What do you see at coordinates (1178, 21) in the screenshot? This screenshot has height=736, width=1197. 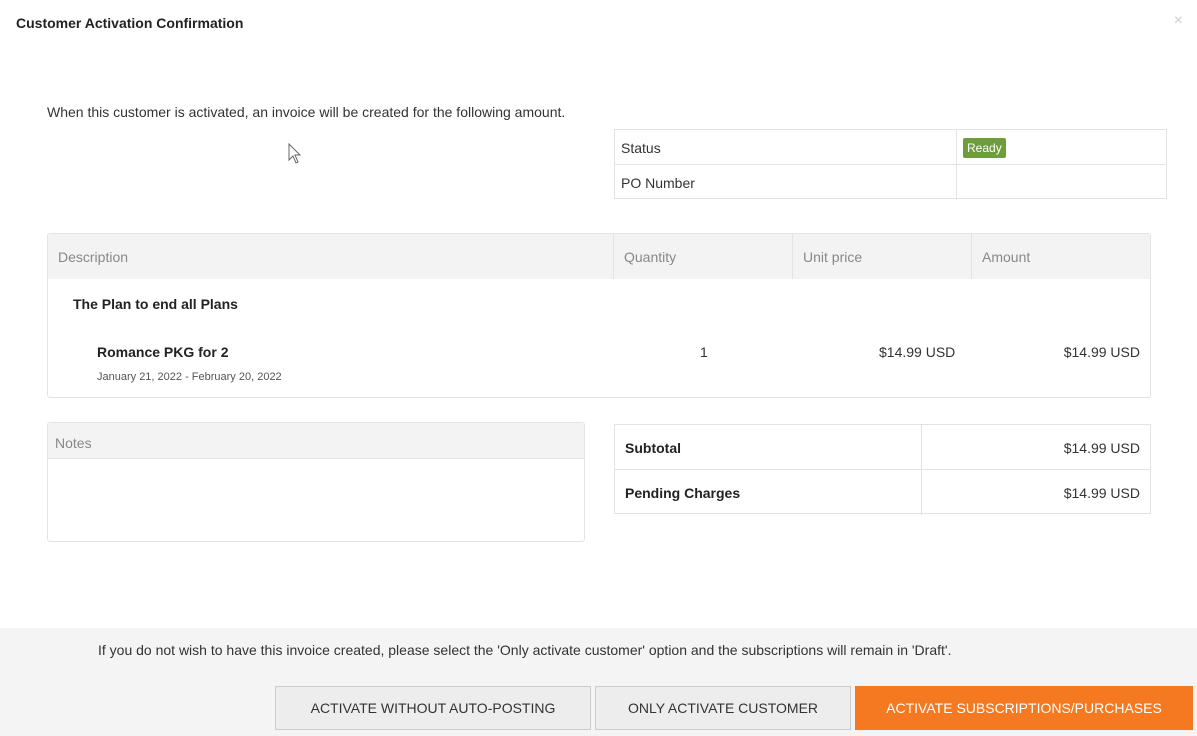 I see `close-icon: ×` at bounding box center [1178, 21].